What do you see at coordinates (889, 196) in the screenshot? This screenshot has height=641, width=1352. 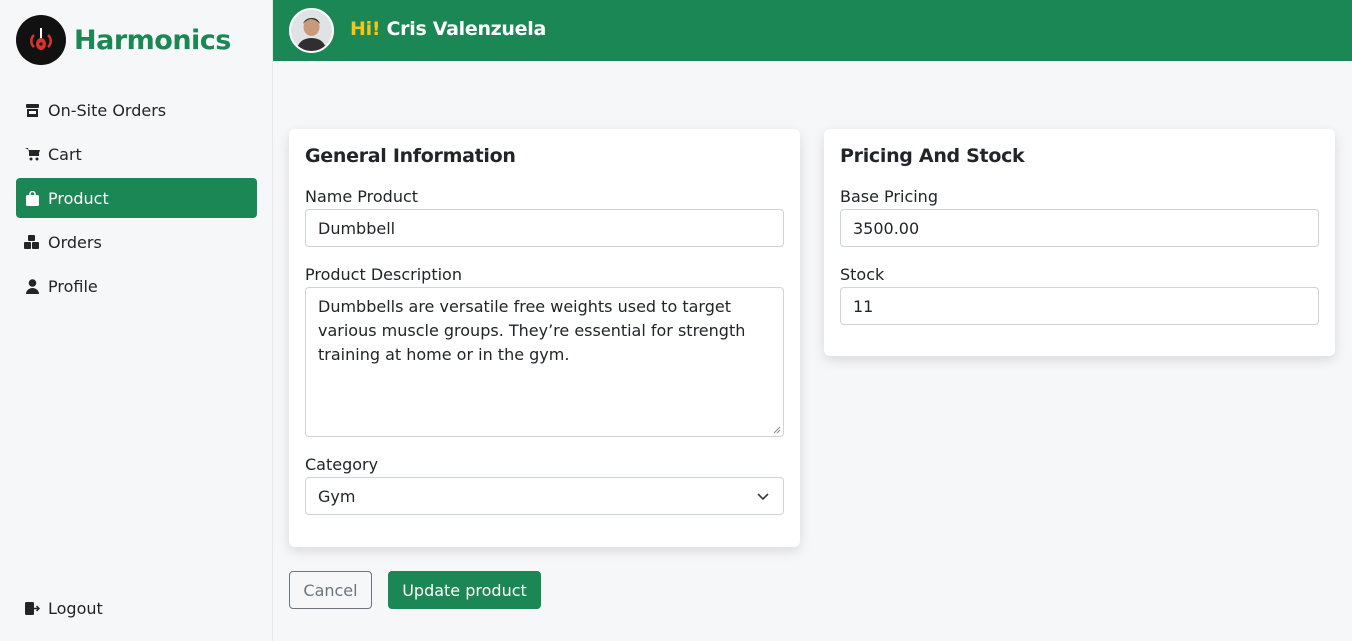 I see `base-pricing-label: Base Pricing` at bounding box center [889, 196].